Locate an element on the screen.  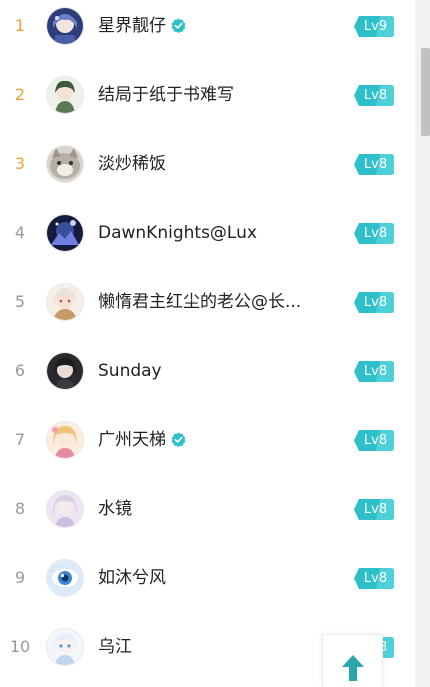
list-item: 9 如沐兮风 Lv8 is located at coordinates (207, 586).